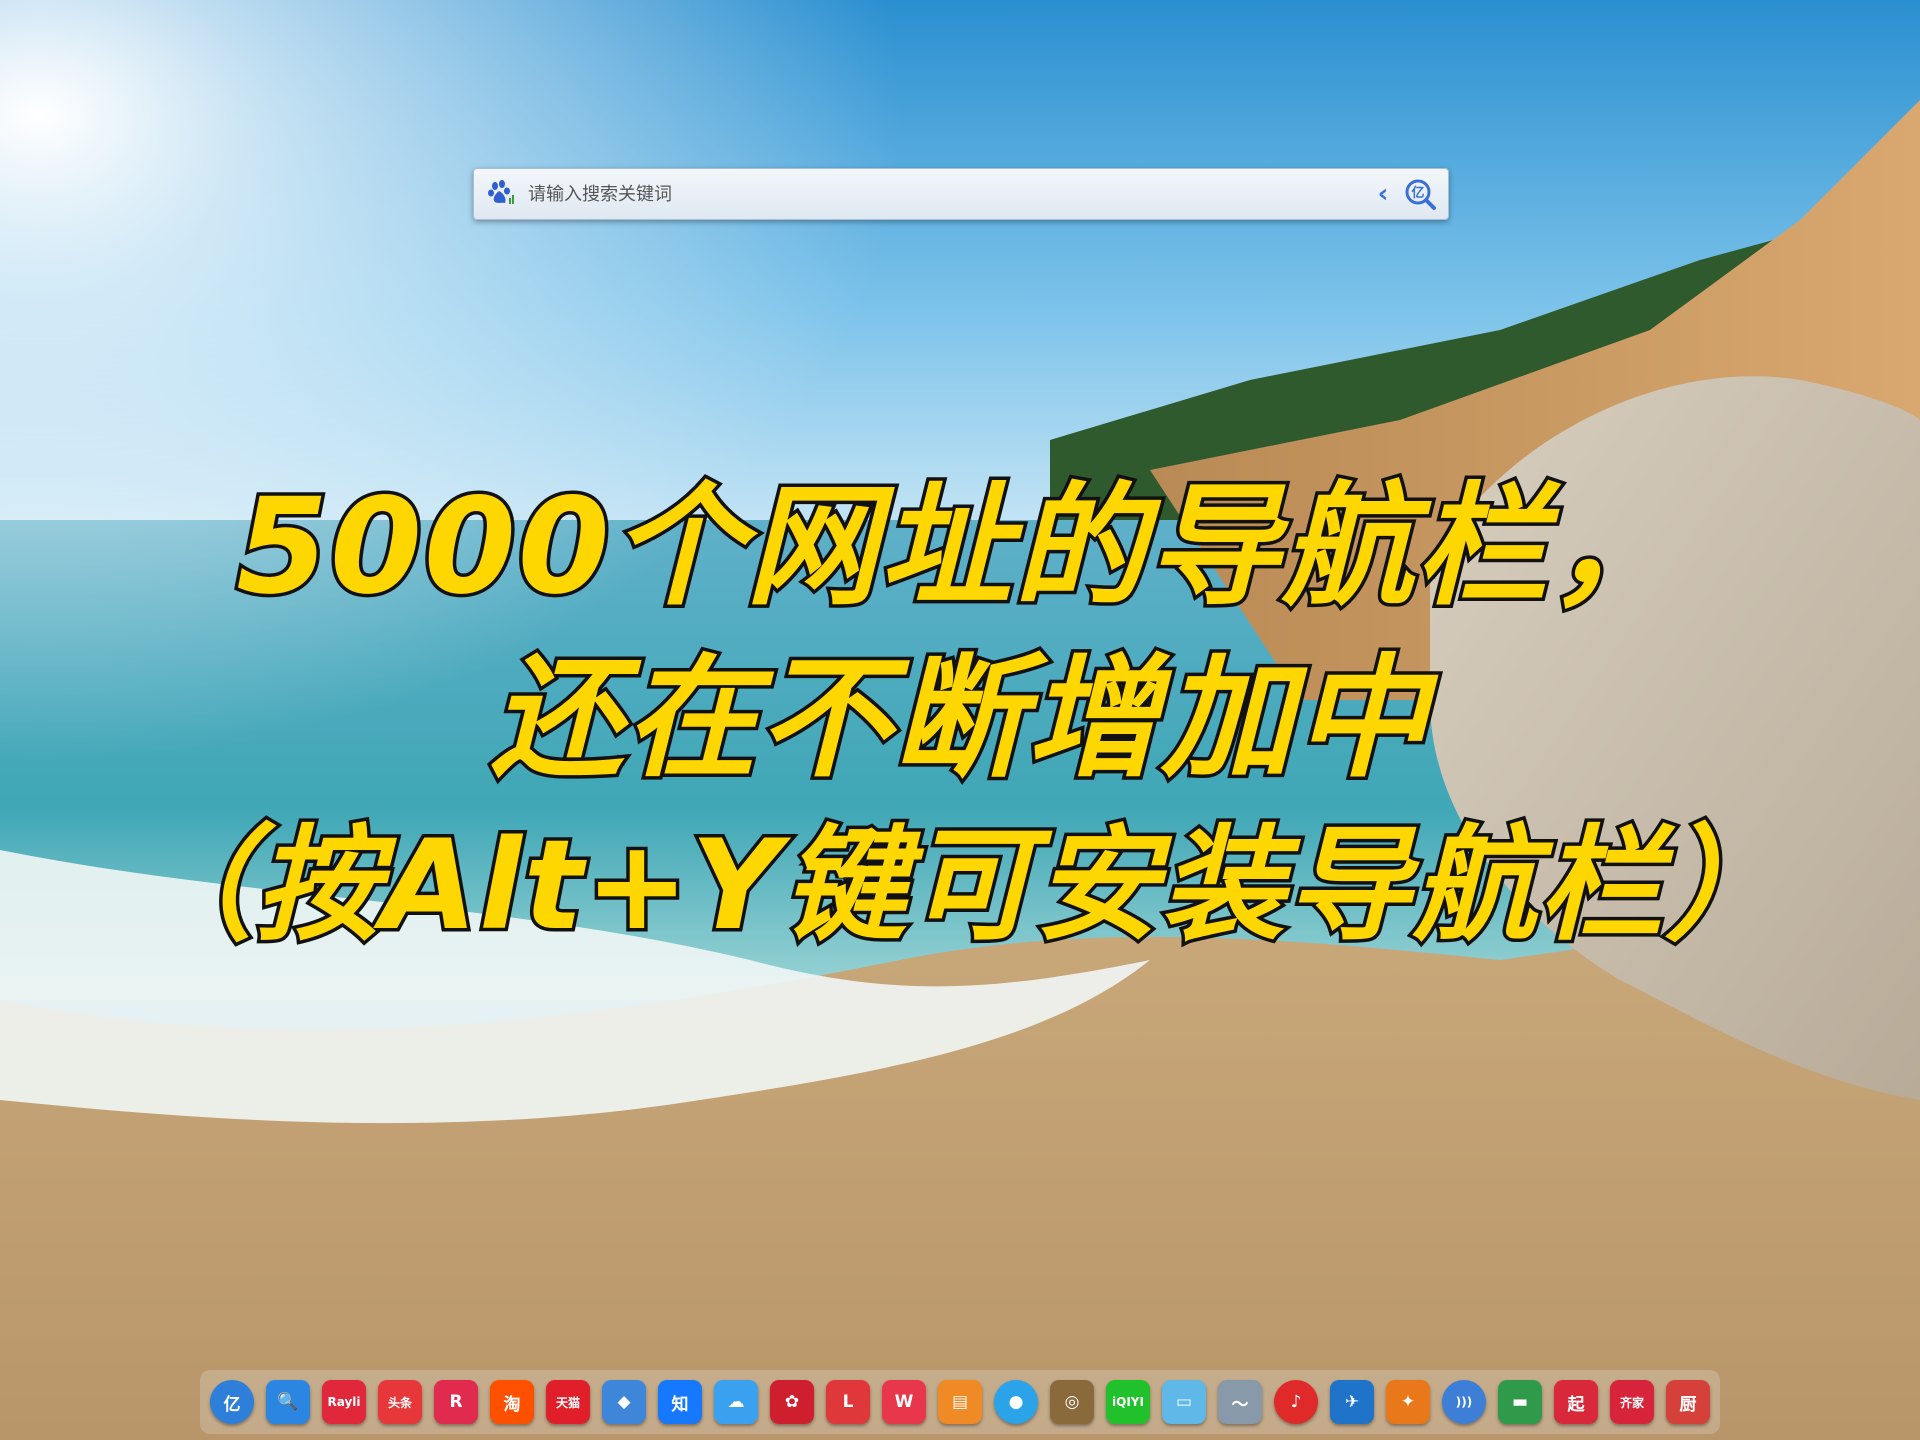  I want to click on chef-app-icon: 厨, so click(1688, 1402).